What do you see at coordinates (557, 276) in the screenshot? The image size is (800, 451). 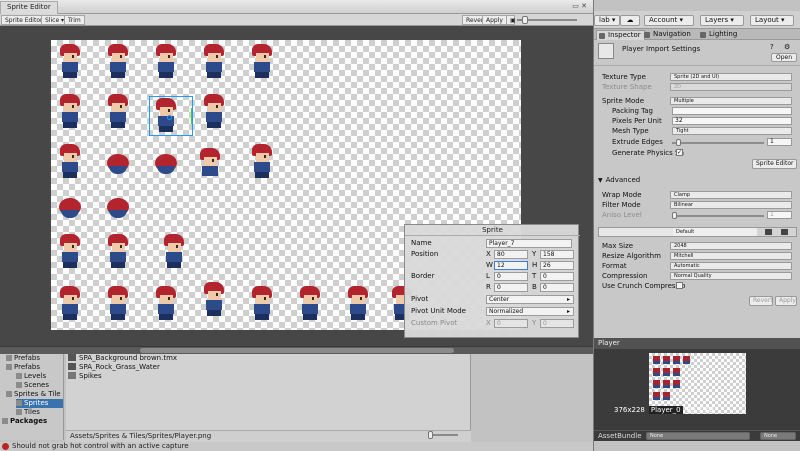 I see `border-top-field: 0` at bounding box center [557, 276].